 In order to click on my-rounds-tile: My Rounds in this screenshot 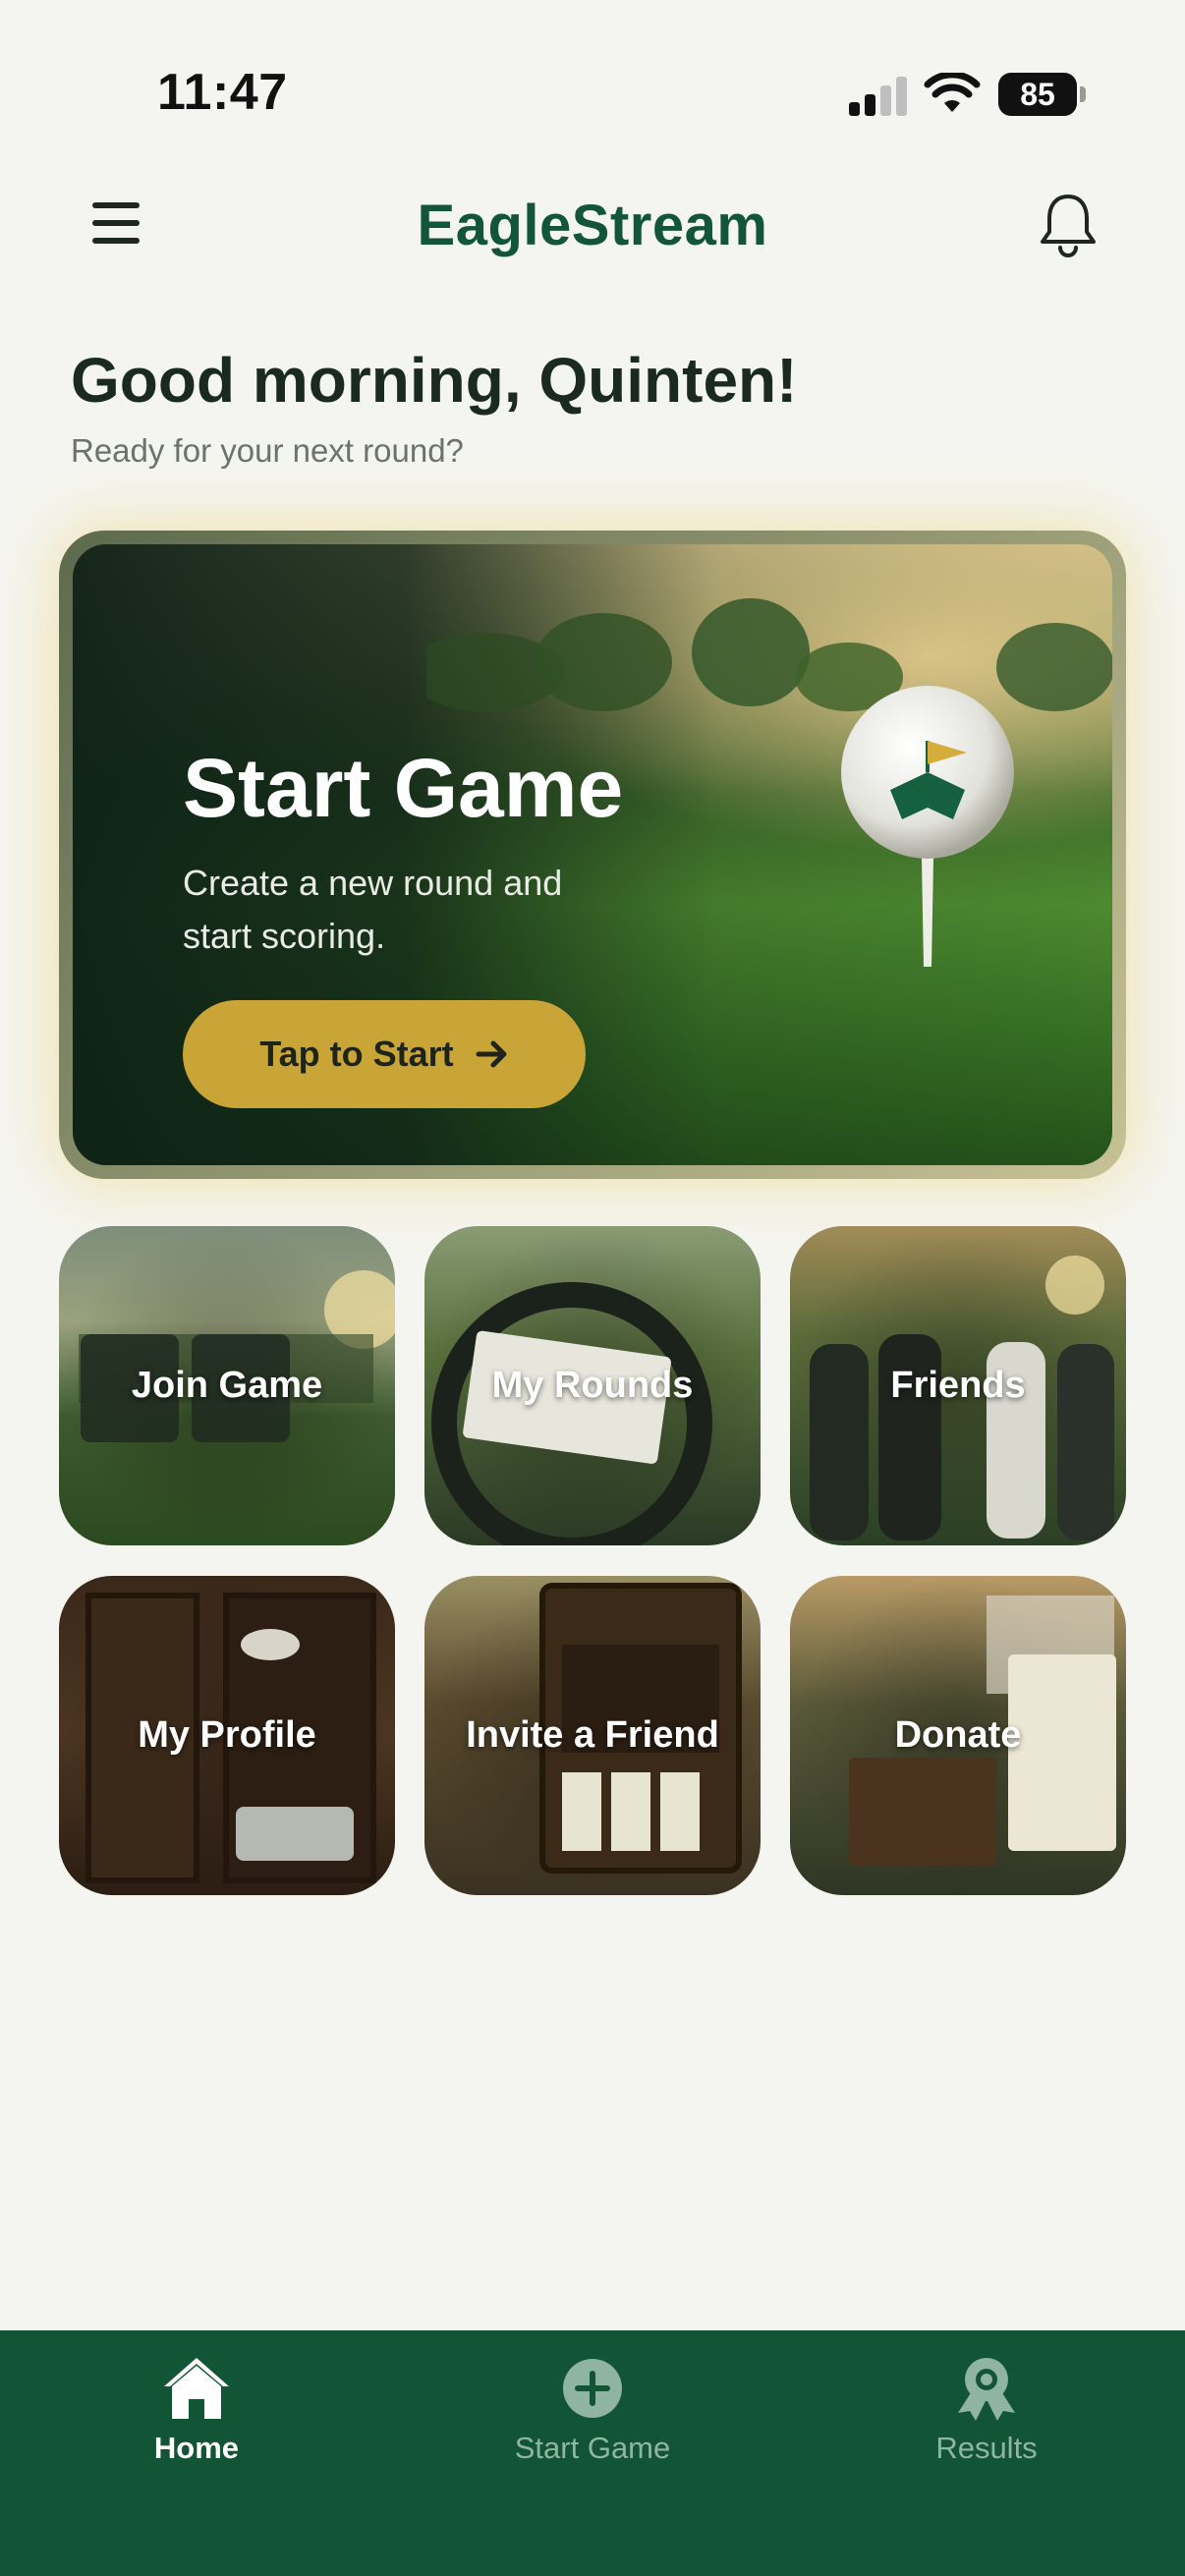, I will do `click(592, 1385)`.